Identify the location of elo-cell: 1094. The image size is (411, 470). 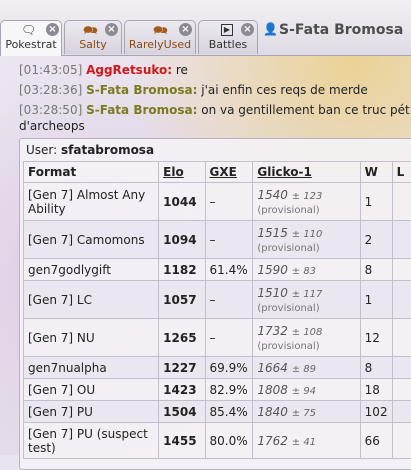
(182, 240).